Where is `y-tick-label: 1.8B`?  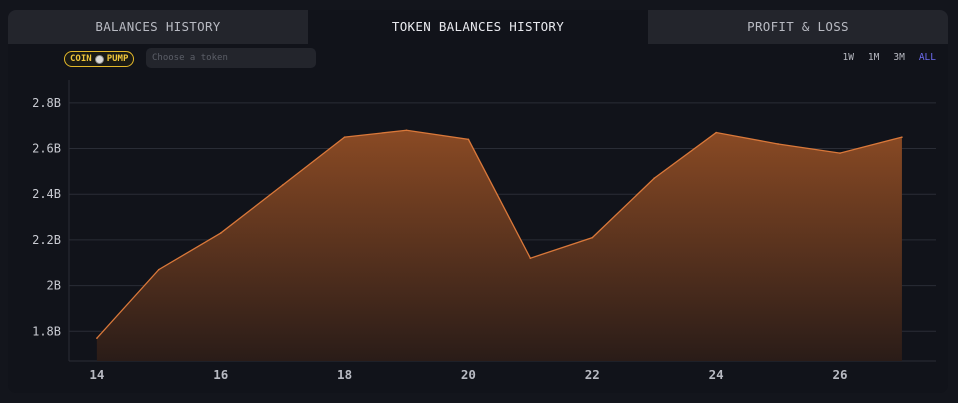
y-tick-label: 1.8B is located at coordinates (46, 331).